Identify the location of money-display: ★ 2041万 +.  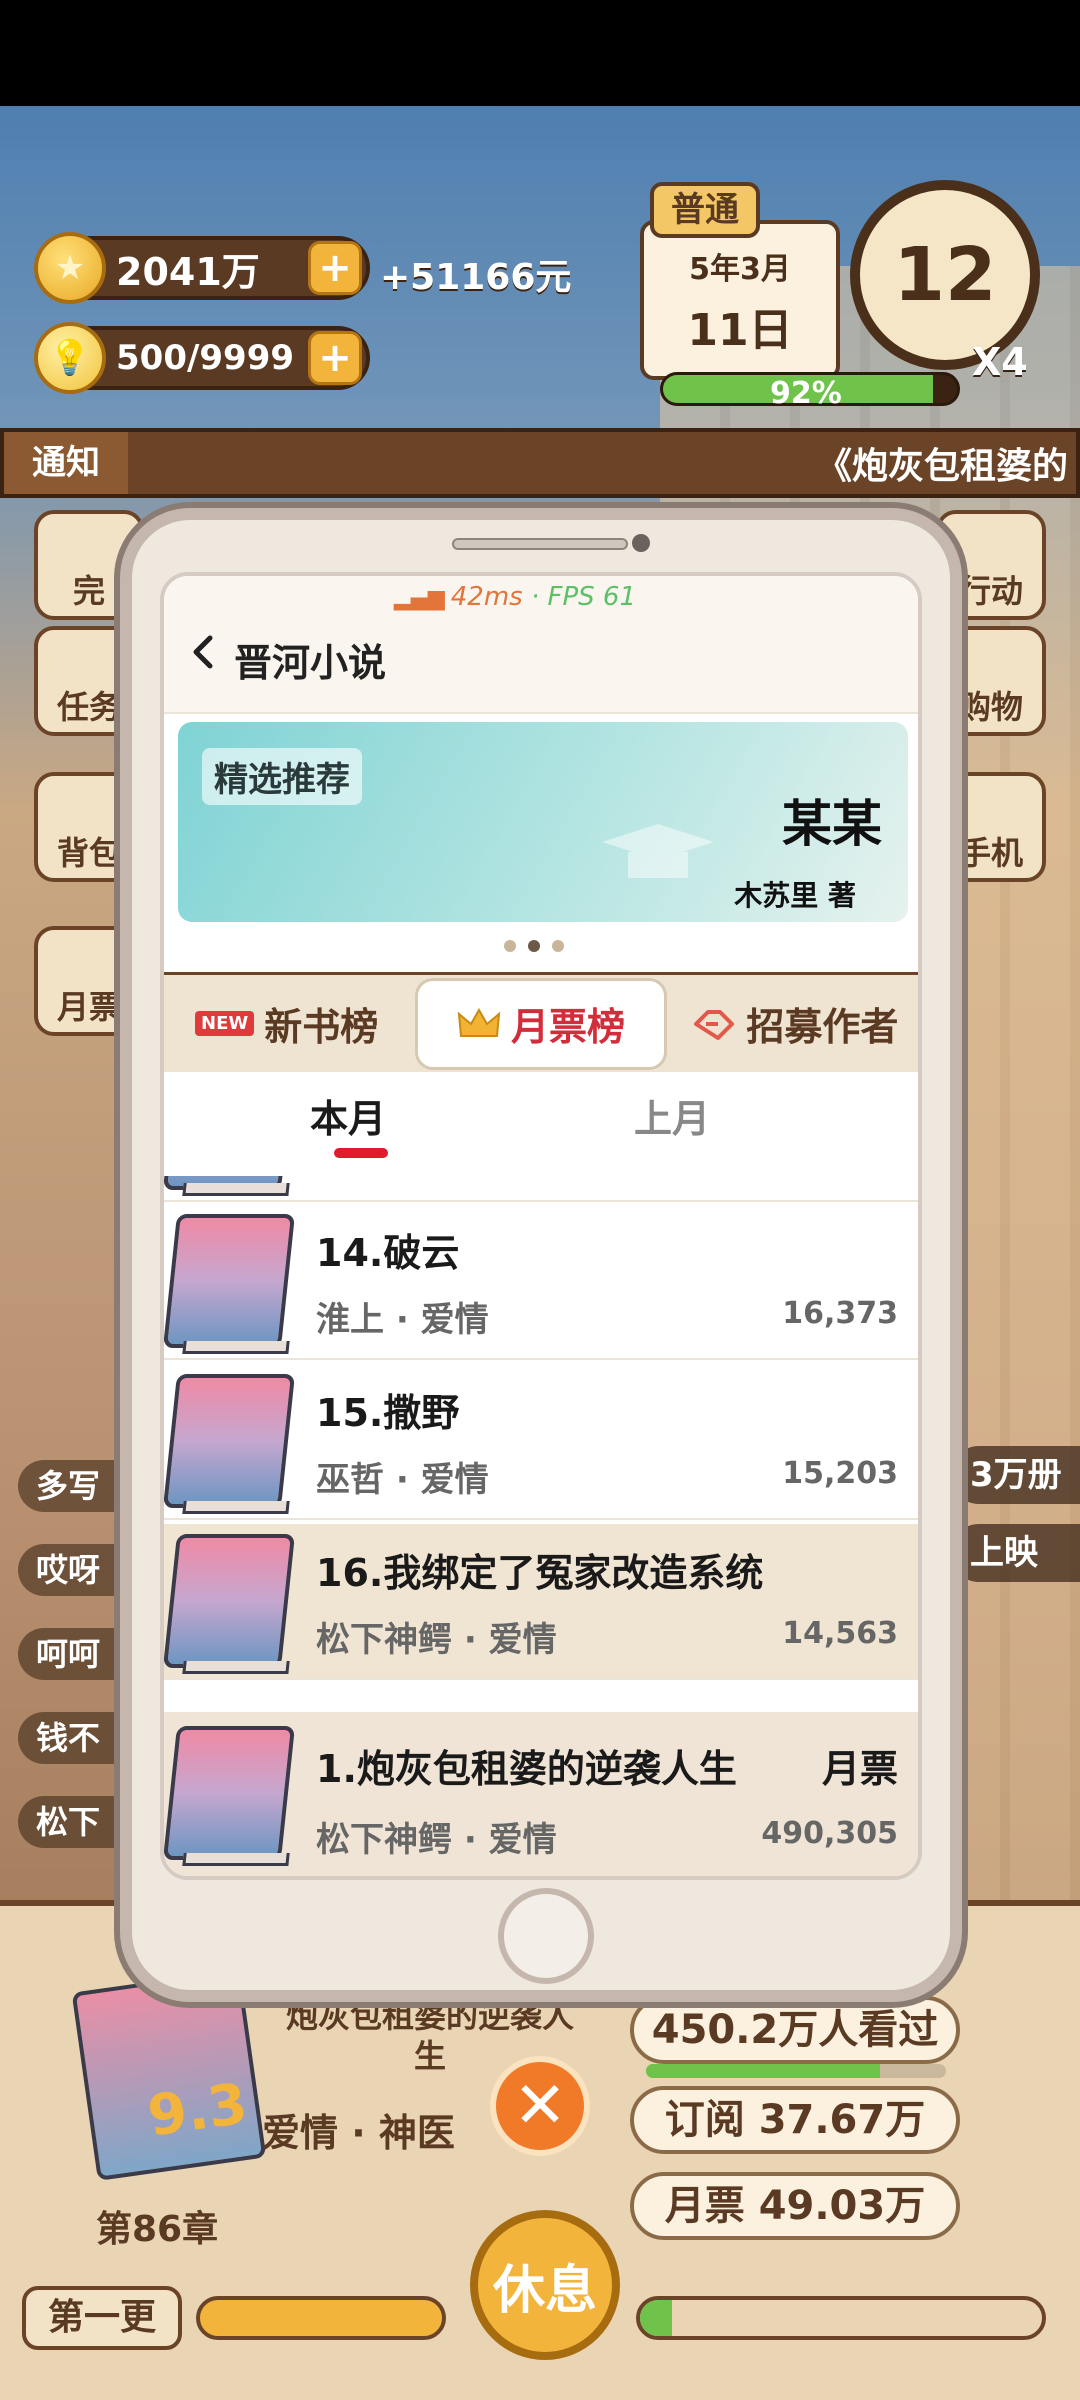
(202, 268).